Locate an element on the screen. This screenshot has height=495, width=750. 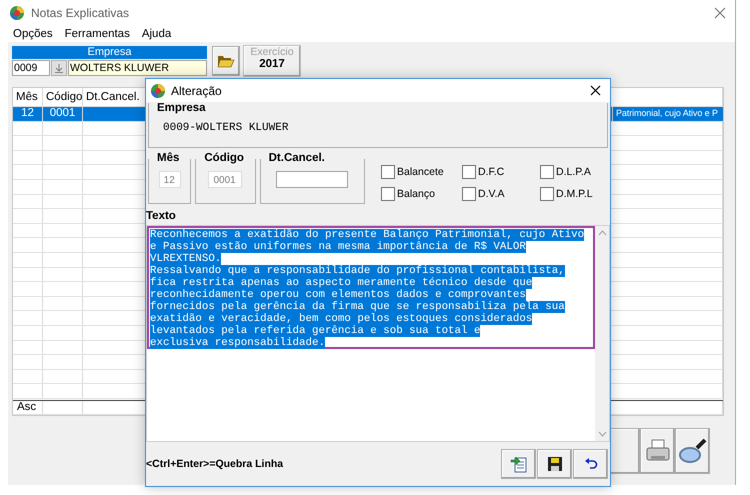
text-label: Texto is located at coordinates (161, 216).